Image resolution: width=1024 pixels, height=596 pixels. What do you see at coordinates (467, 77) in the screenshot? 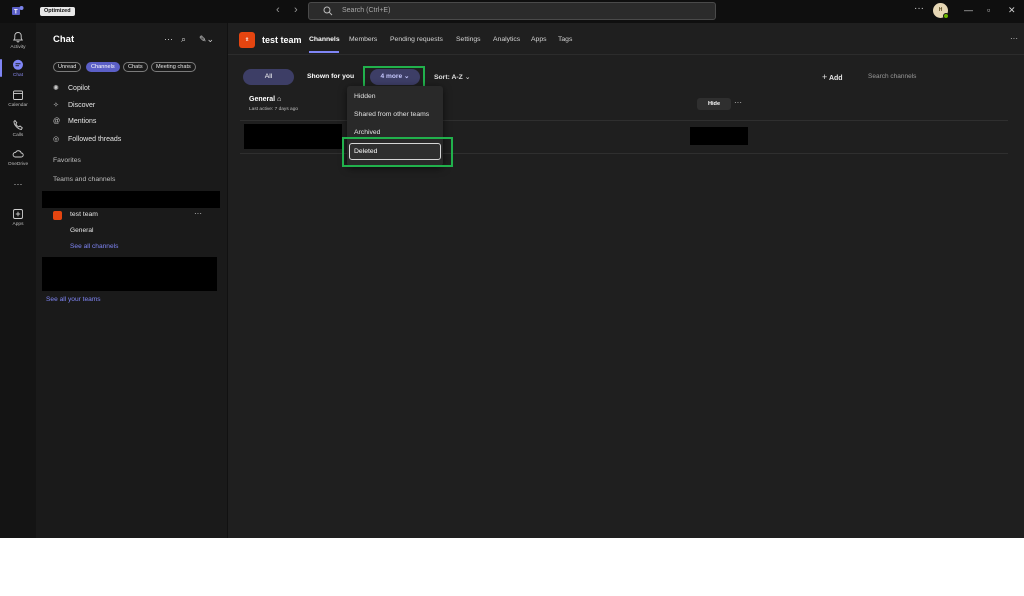
I see `chevron-down-icon: ⌄` at bounding box center [467, 77].